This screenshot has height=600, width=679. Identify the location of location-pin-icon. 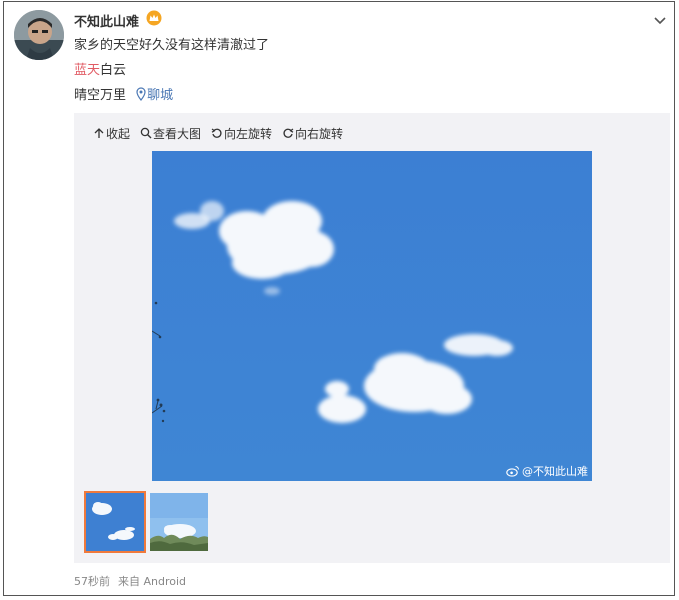
(141, 94).